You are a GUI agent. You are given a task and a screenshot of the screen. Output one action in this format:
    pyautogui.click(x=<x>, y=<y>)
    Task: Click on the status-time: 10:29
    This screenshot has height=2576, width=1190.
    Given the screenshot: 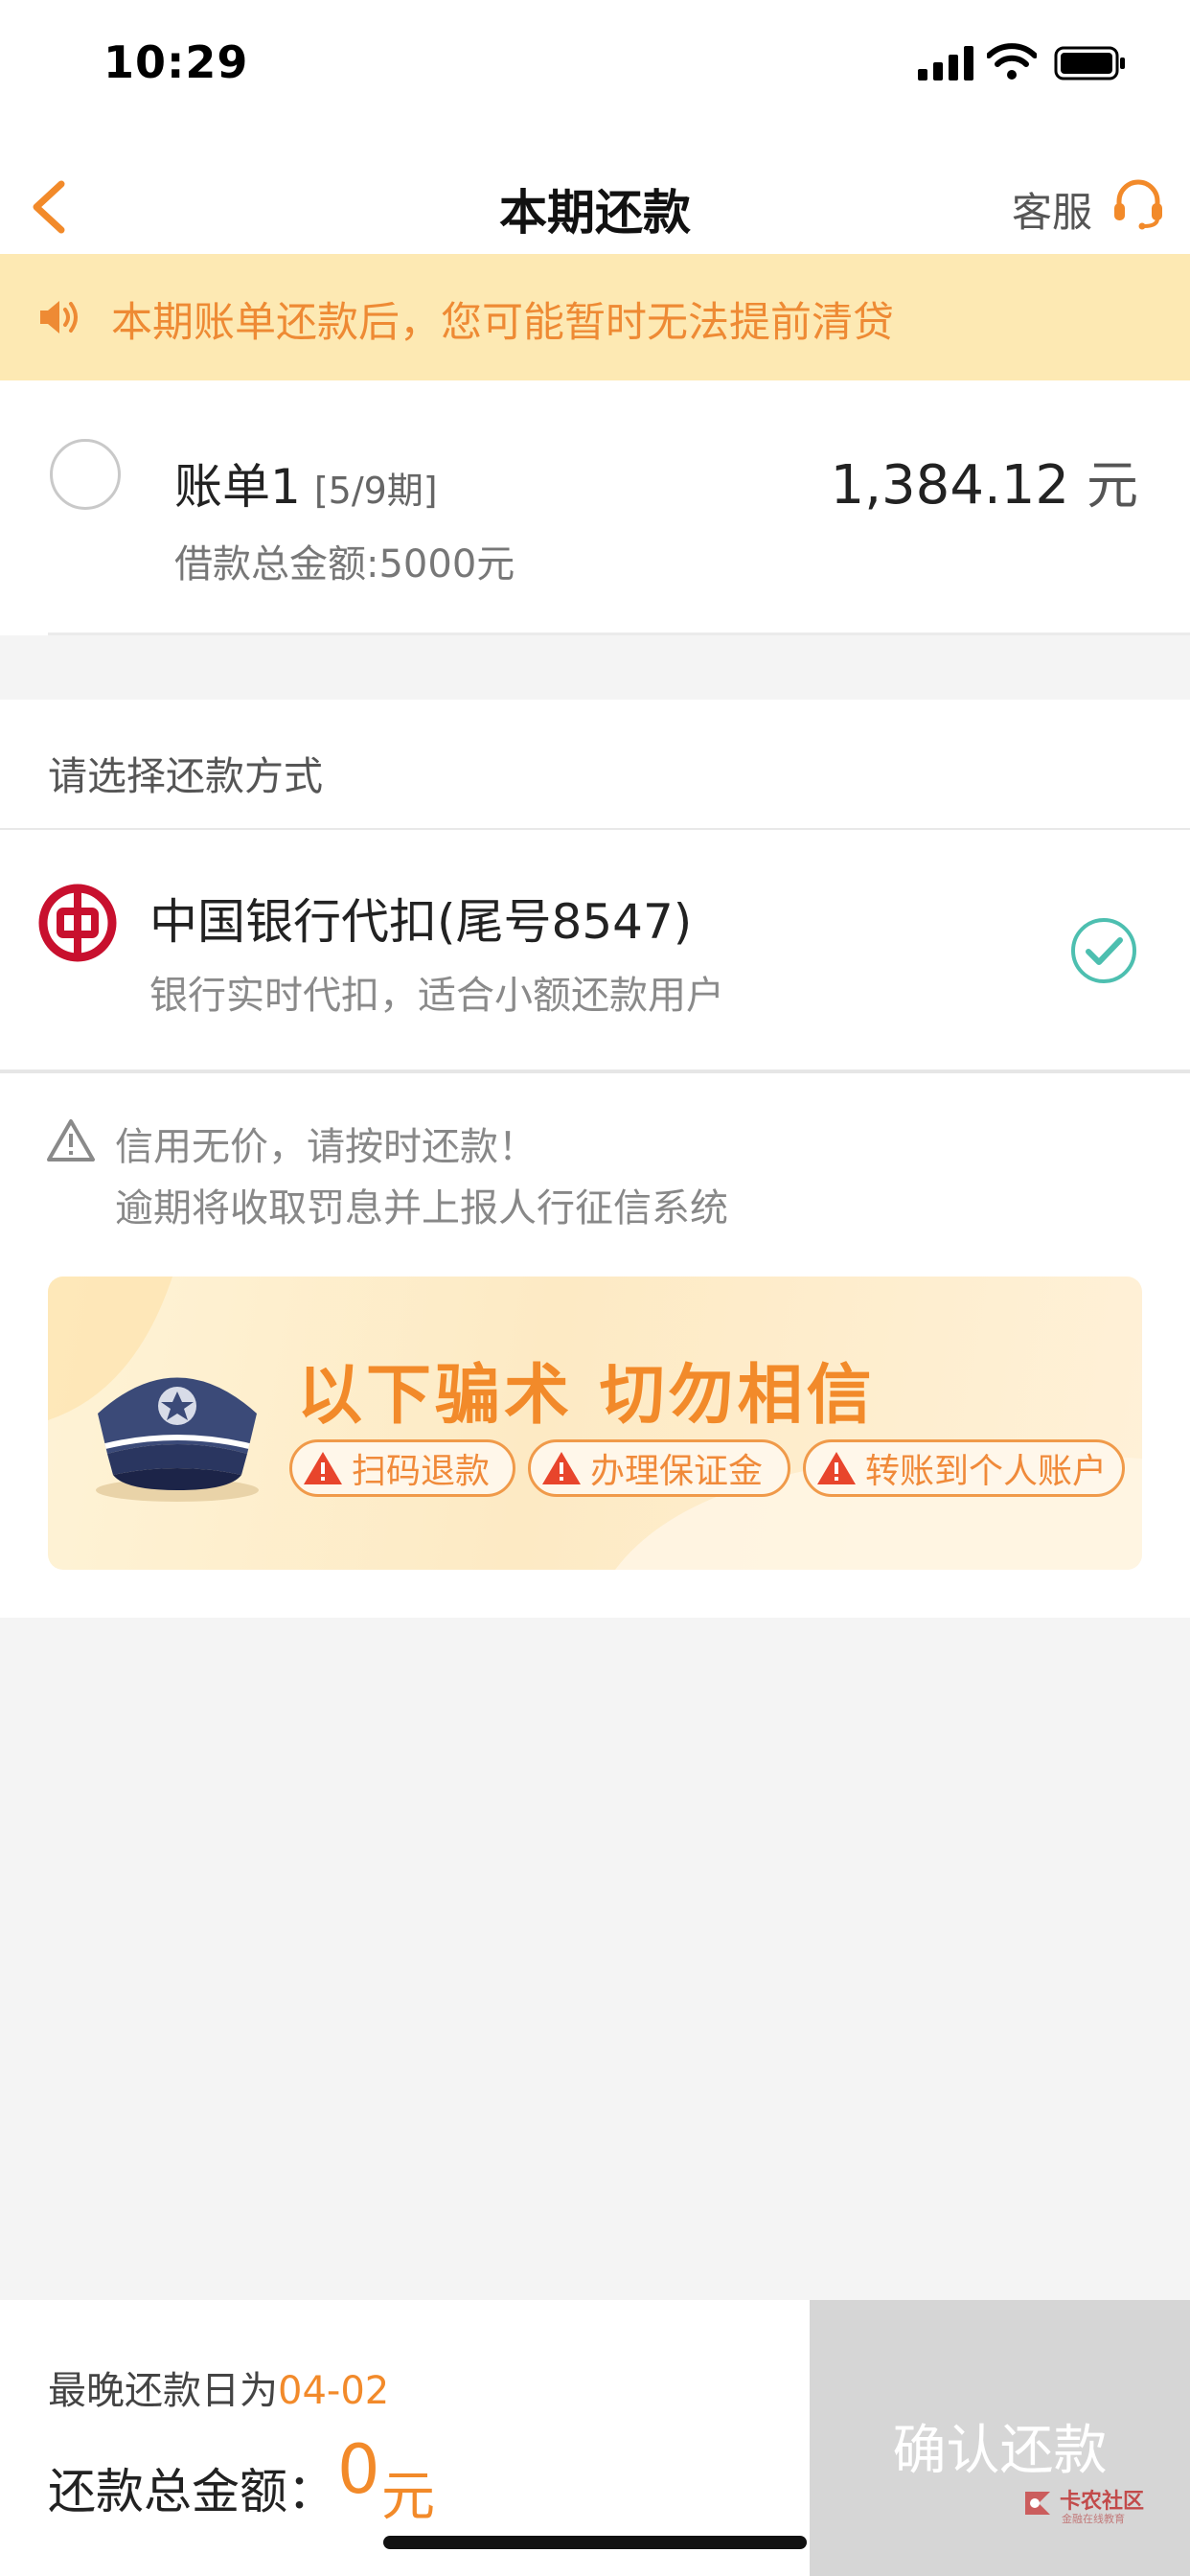 What is the action you would take?
    pyautogui.click(x=176, y=62)
    